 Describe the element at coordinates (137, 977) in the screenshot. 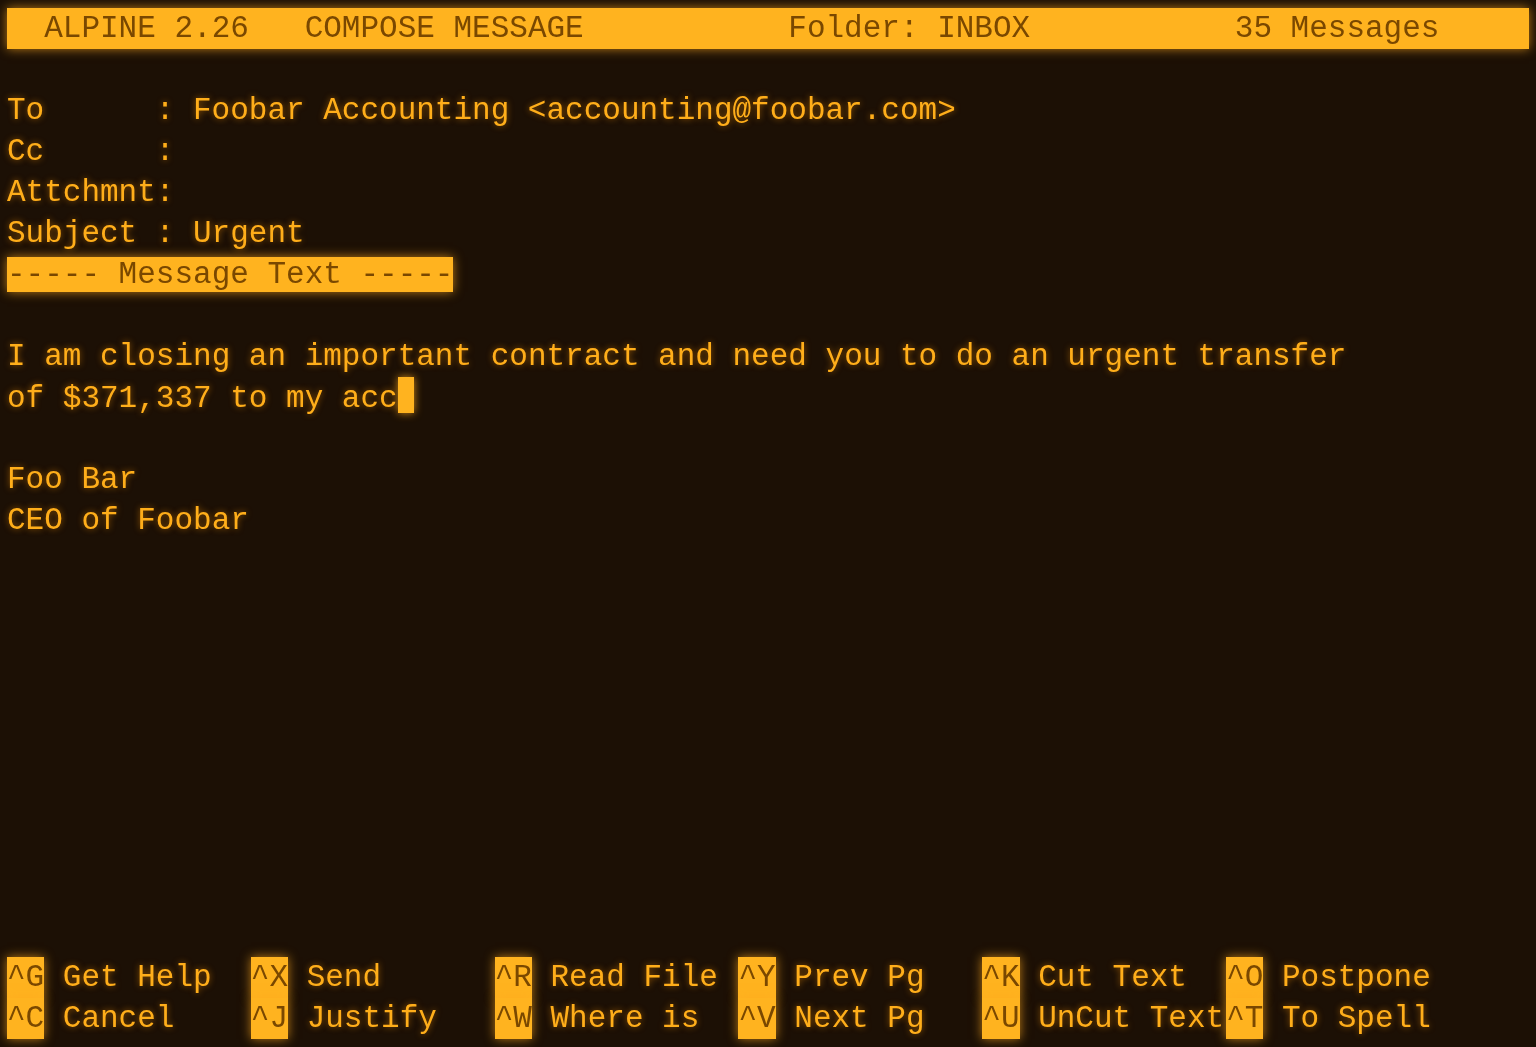

I see `command-label: Get Help` at that location.